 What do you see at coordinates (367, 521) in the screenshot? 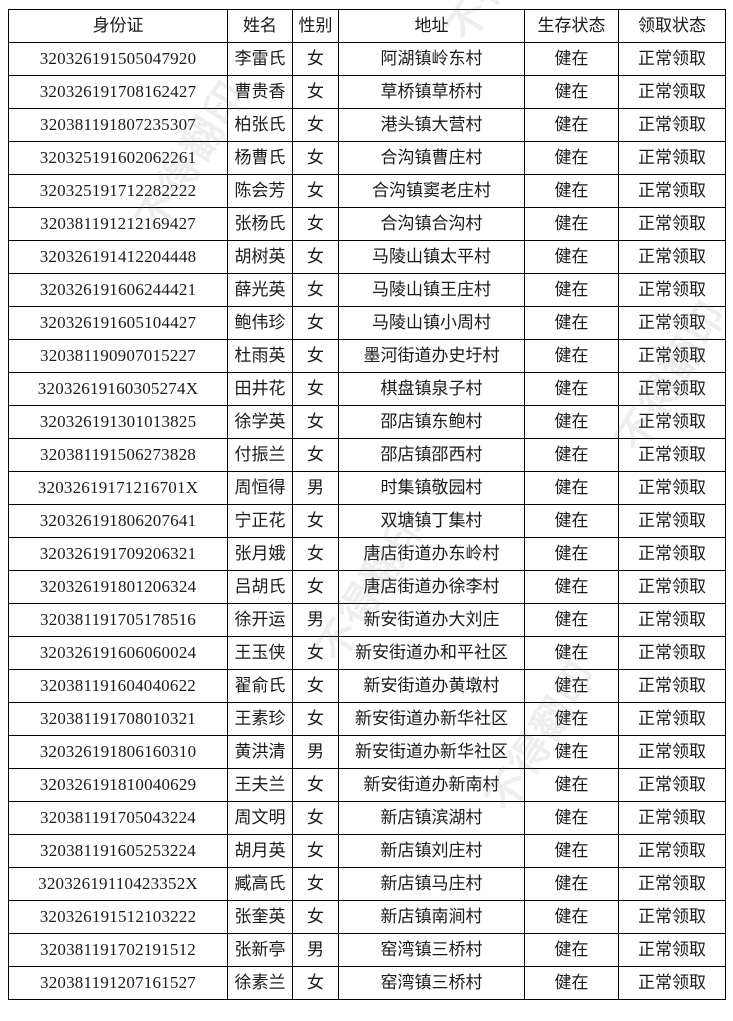
I see `table-row: 320326191806207641 宁正花女双塘镇丁集村 健在 正常领取` at bounding box center [367, 521].